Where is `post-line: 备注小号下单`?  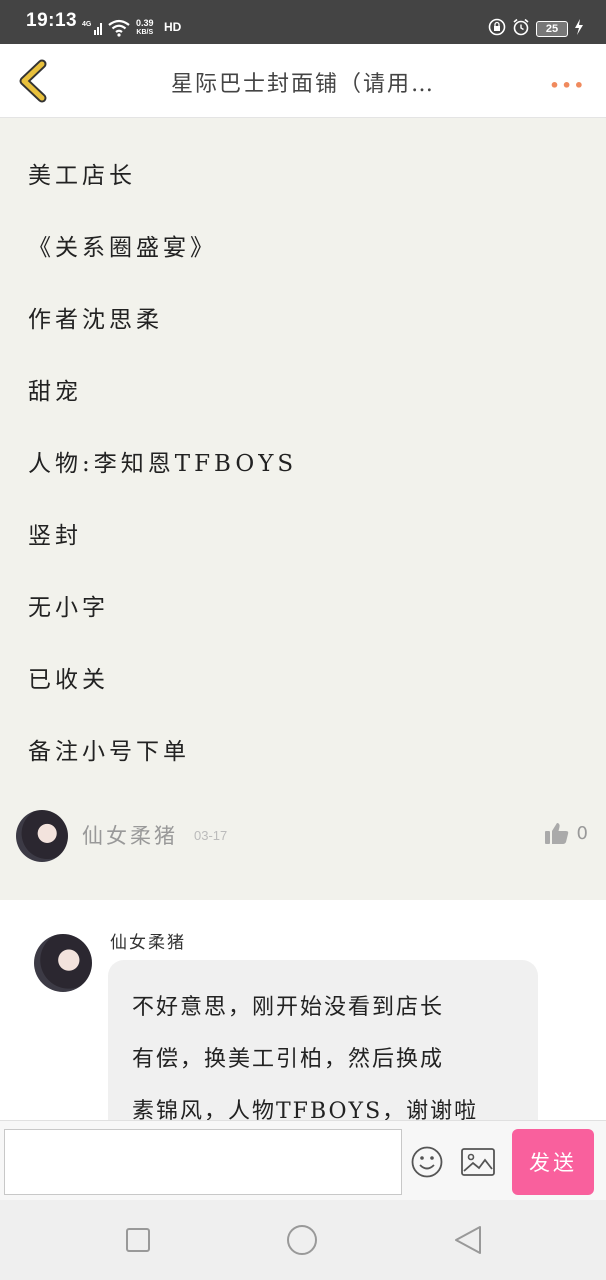 post-line: 备注小号下单 is located at coordinates (109, 752).